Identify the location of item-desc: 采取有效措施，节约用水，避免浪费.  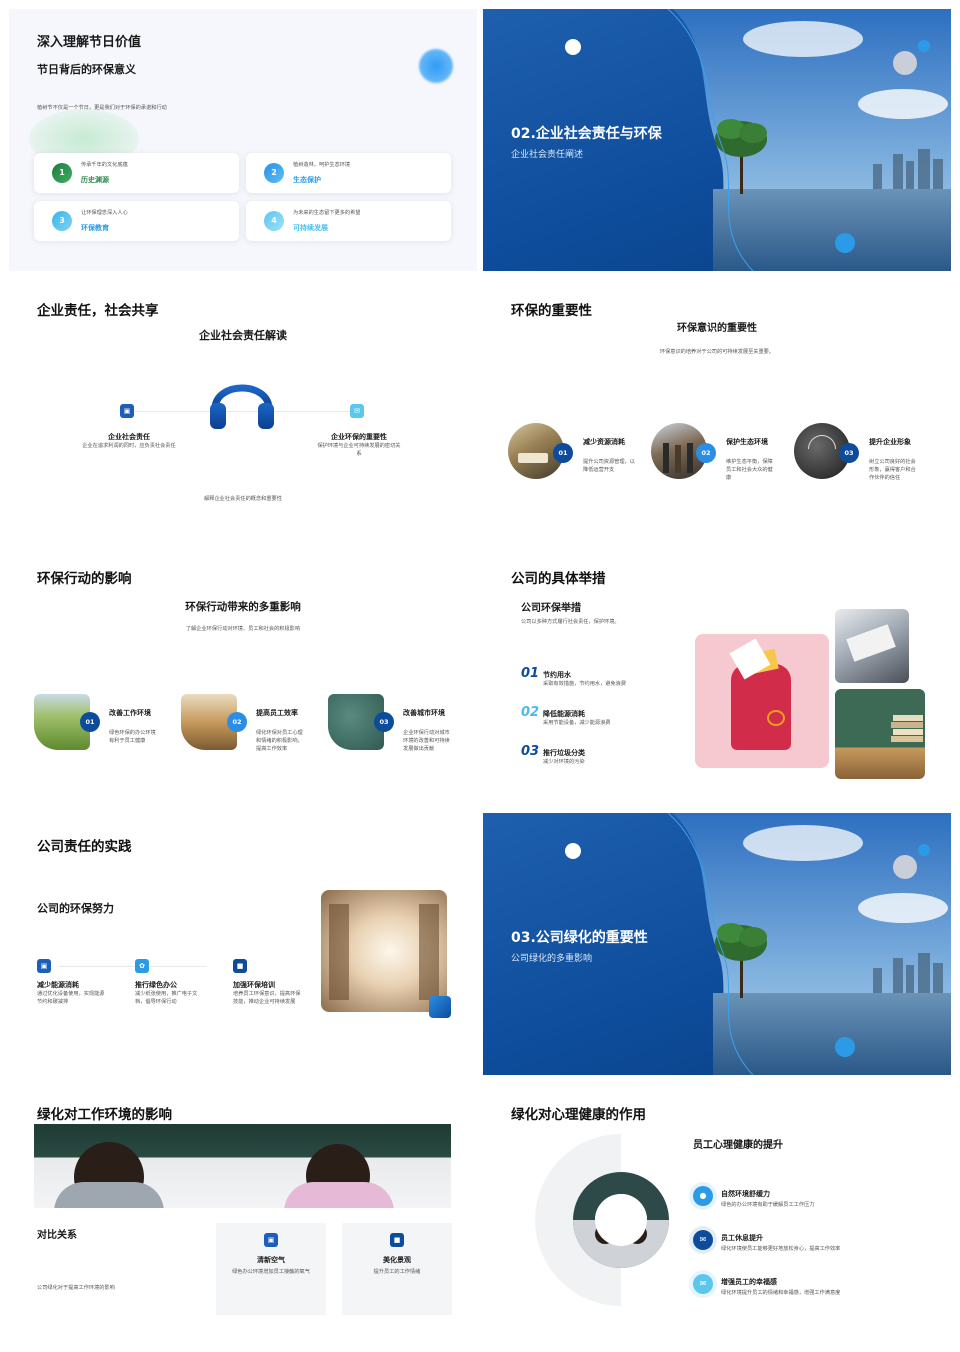
(585, 684).